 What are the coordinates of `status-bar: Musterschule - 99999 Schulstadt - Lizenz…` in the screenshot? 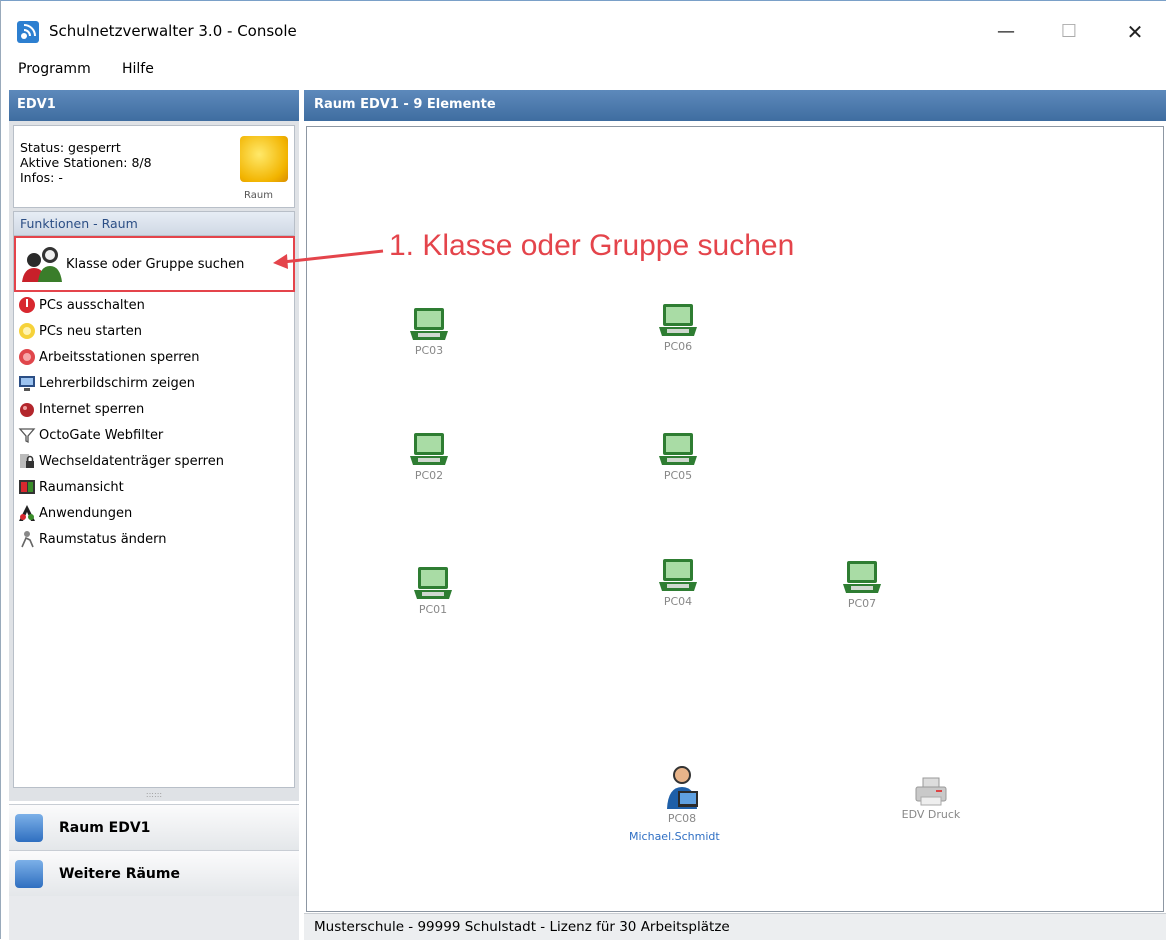 It's located at (735, 926).